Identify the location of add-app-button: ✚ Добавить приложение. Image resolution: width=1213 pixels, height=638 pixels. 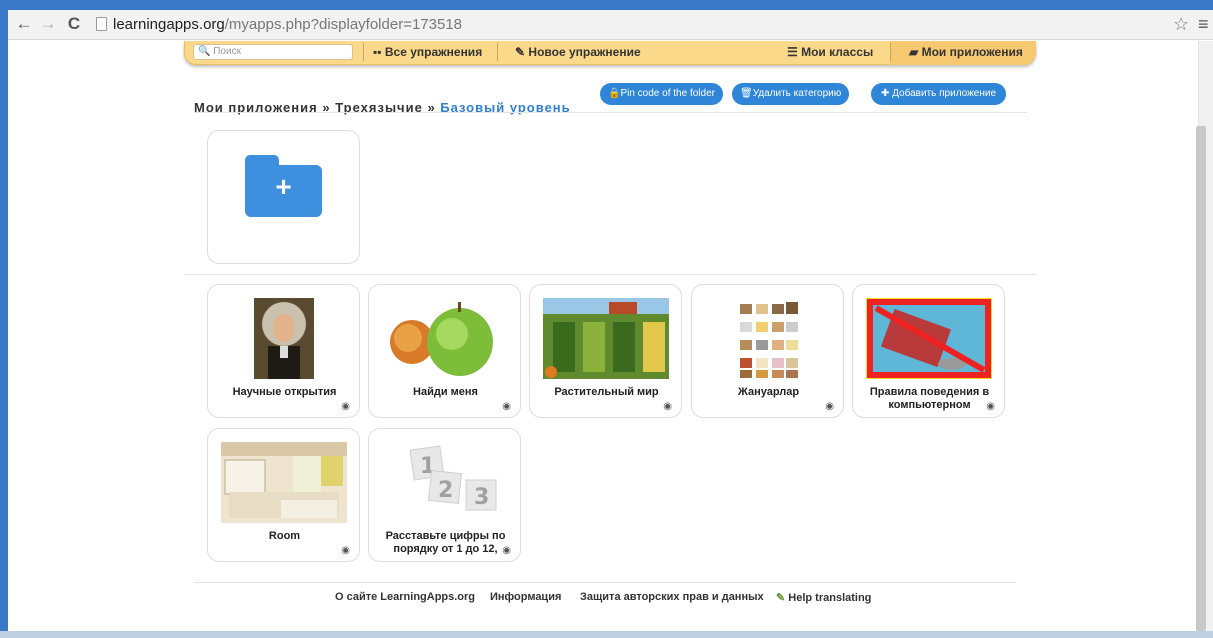
(939, 94).